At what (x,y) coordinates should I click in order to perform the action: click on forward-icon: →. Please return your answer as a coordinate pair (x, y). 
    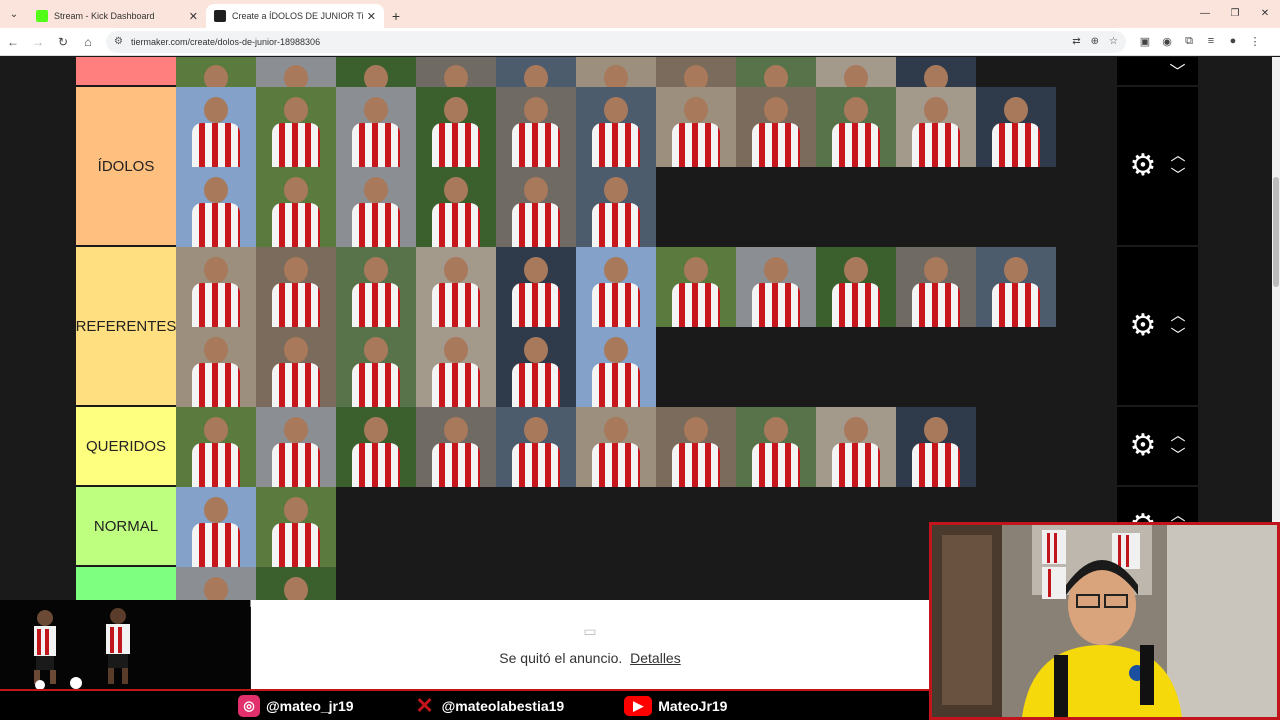
    Looking at the image, I should click on (38, 42).